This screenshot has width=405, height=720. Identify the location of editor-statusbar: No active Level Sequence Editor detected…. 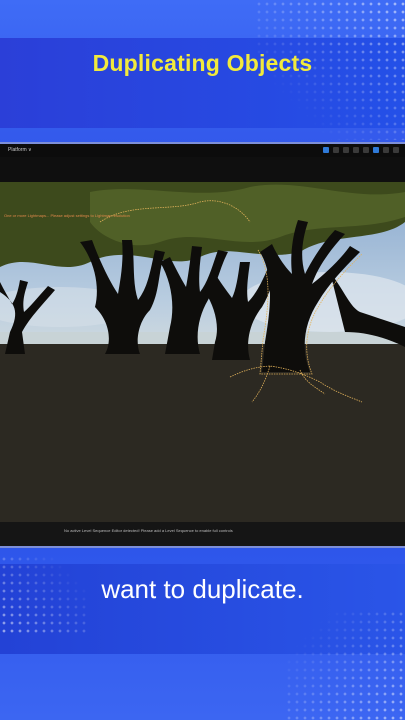
(202, 534).